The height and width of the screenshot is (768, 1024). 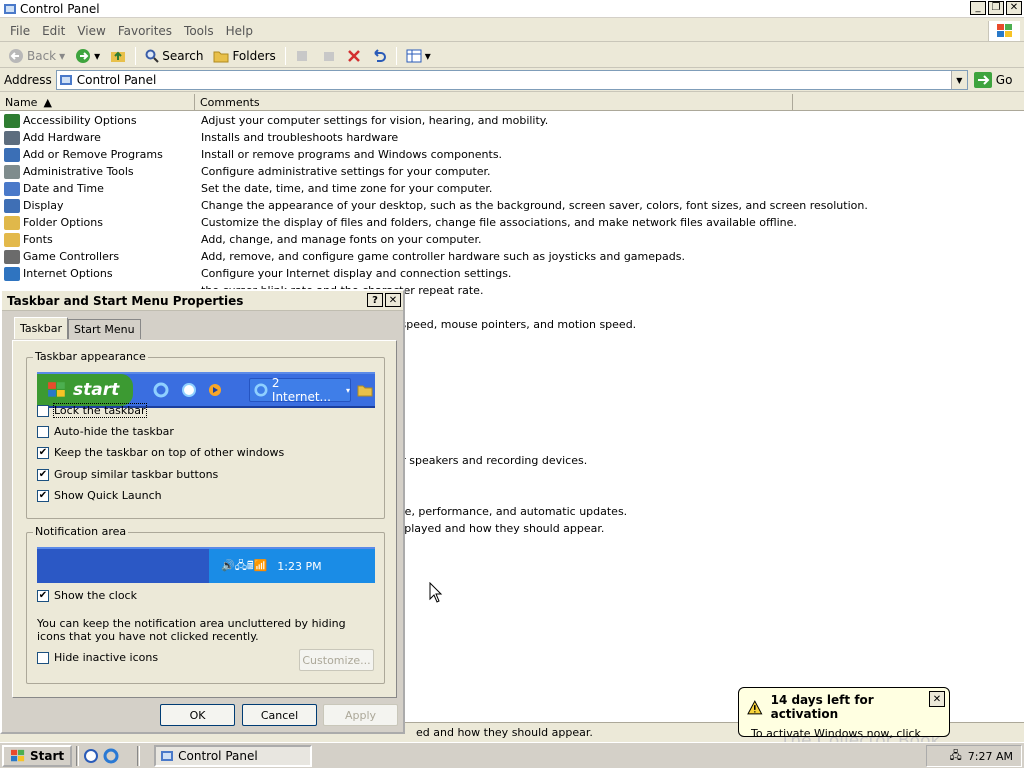 I want to click on forward-arrow-icon, so click(x=83, y=55).